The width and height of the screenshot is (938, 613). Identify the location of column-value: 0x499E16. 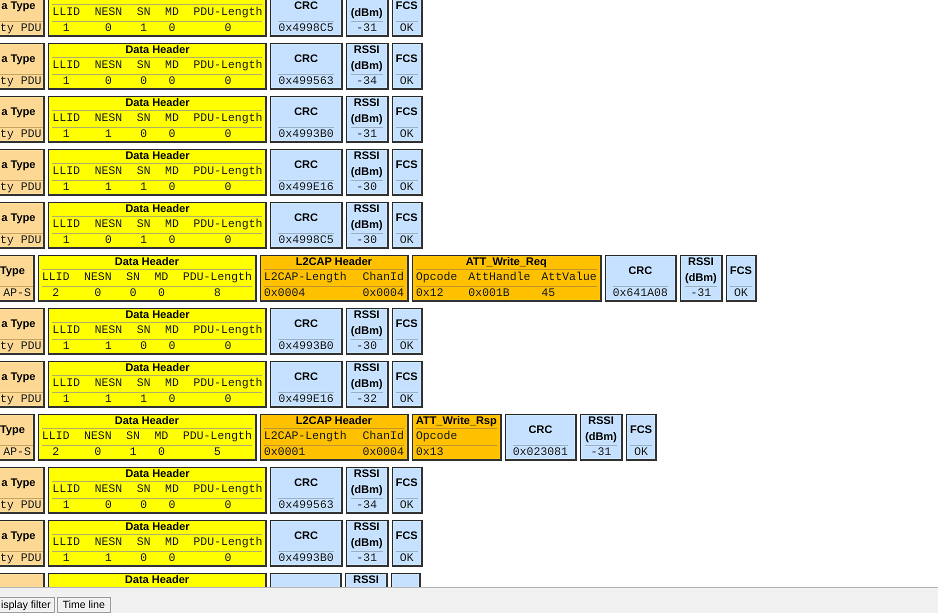
(306, 187).